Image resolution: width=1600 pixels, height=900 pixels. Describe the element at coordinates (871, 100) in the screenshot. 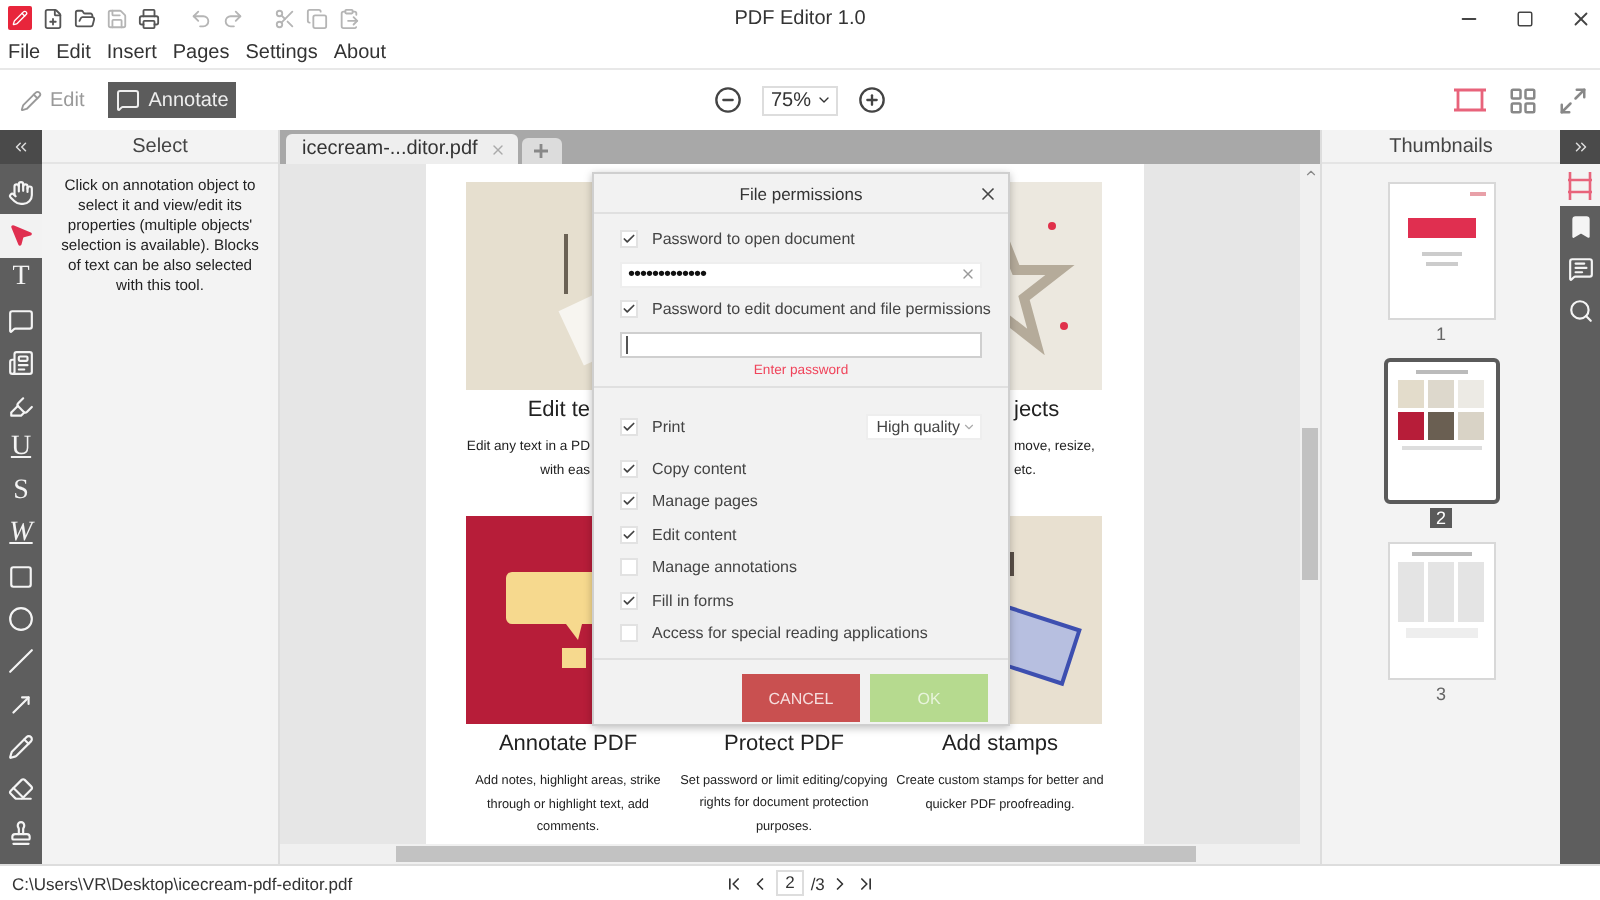

I see `zoom-in-icon` at that location.